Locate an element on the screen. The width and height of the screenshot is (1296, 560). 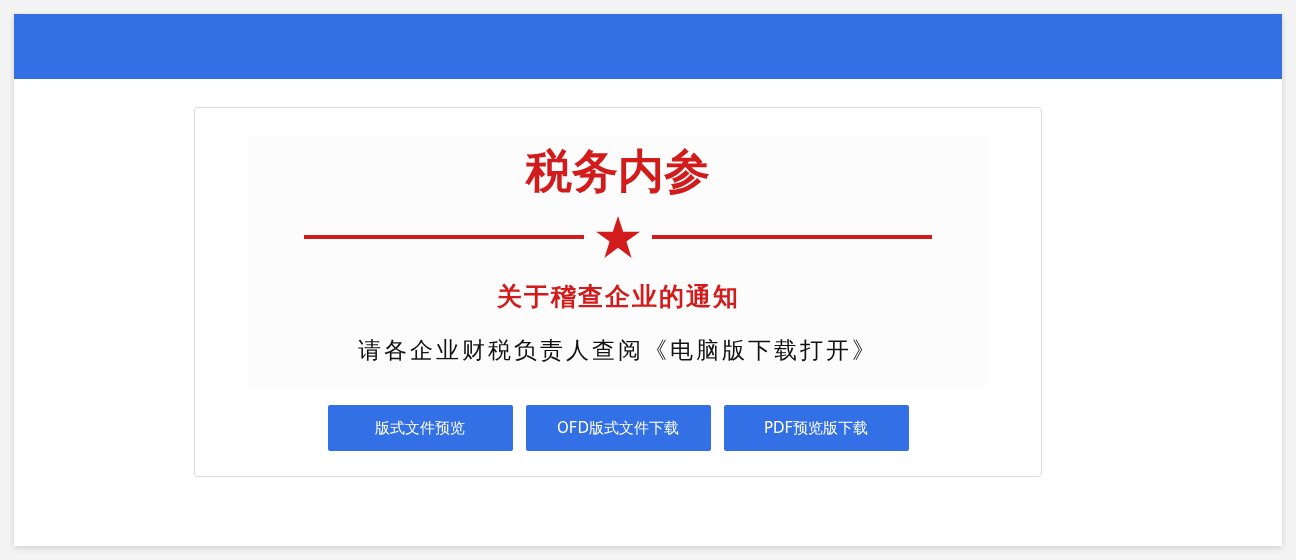
notice-title: 税务内参 is located at coordinates (618, 171).